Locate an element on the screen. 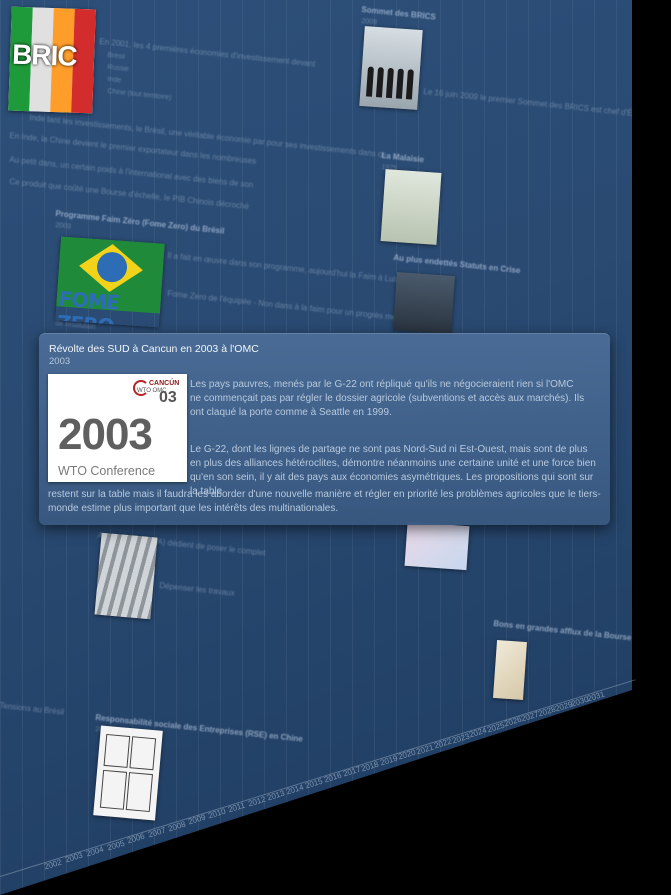 The image size is (671, 895). timeline-year-label: 2003 is located at coordinates (74, 858).